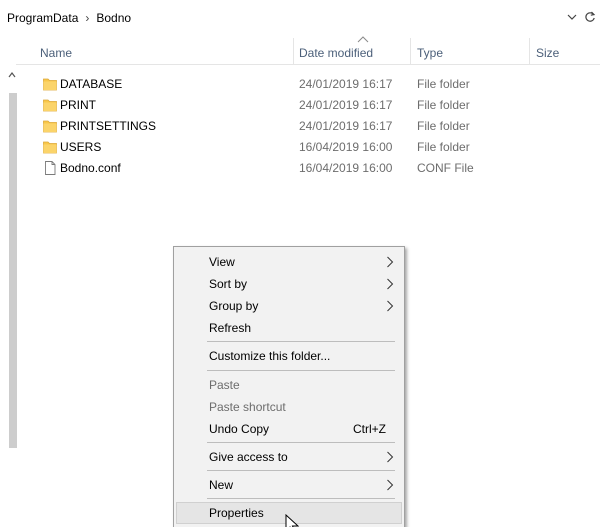 This screenshot has height=527, width=600. Describe the element at coordinates (289, 429) in the screenshot. I see `menu-item-undo-copy: Undo Copy Ctrl+Z` at that location.